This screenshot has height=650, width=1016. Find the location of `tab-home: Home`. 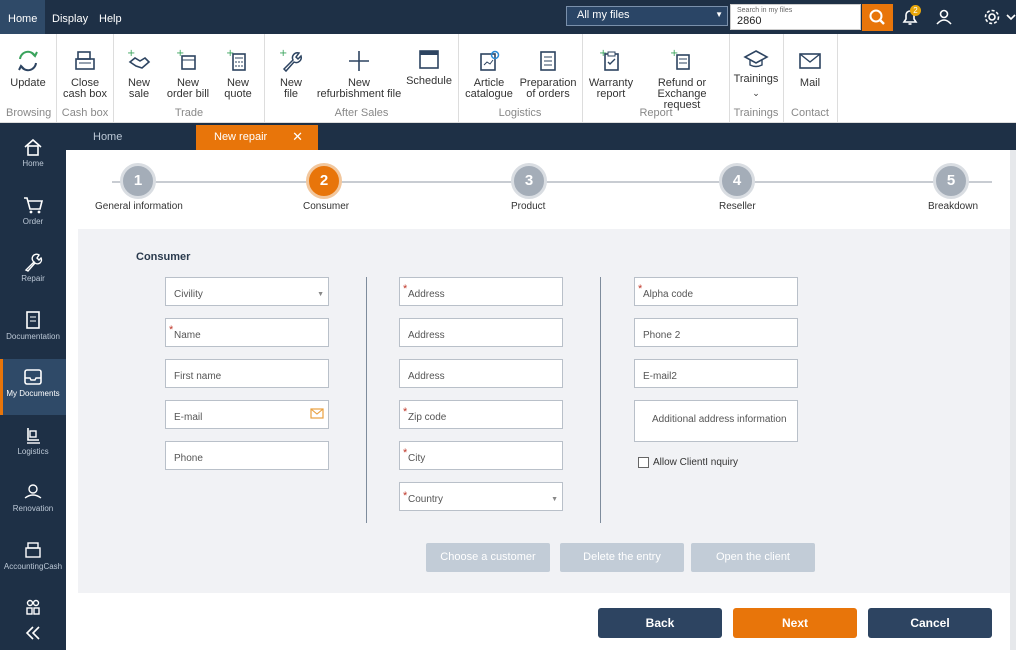

tab-home: Home is located at coordinates (107, 137).